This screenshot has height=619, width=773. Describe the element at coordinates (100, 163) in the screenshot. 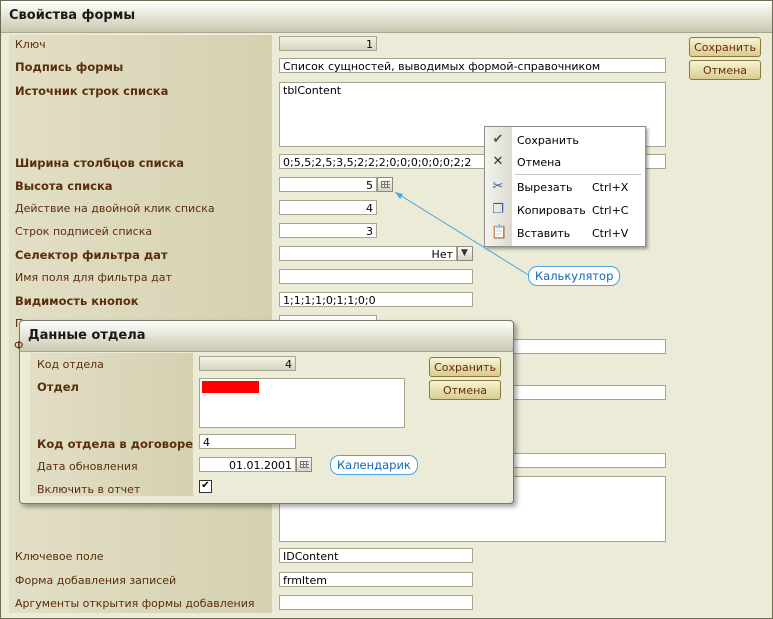

I see `label-column-widths: Ширина столбцов списка` at that location.